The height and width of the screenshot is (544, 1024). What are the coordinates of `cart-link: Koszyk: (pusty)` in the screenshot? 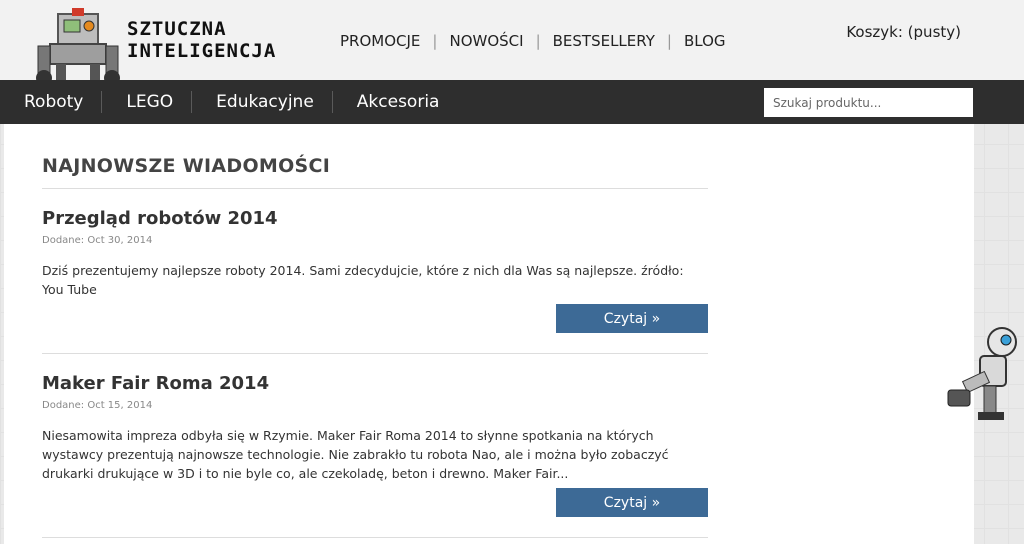 It's located at (903, 32).